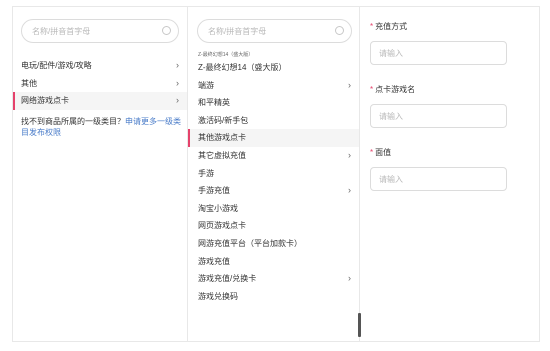 The height and width of the screenshot is (351, 550). I want to click on game-name-field, so click(438, 116).